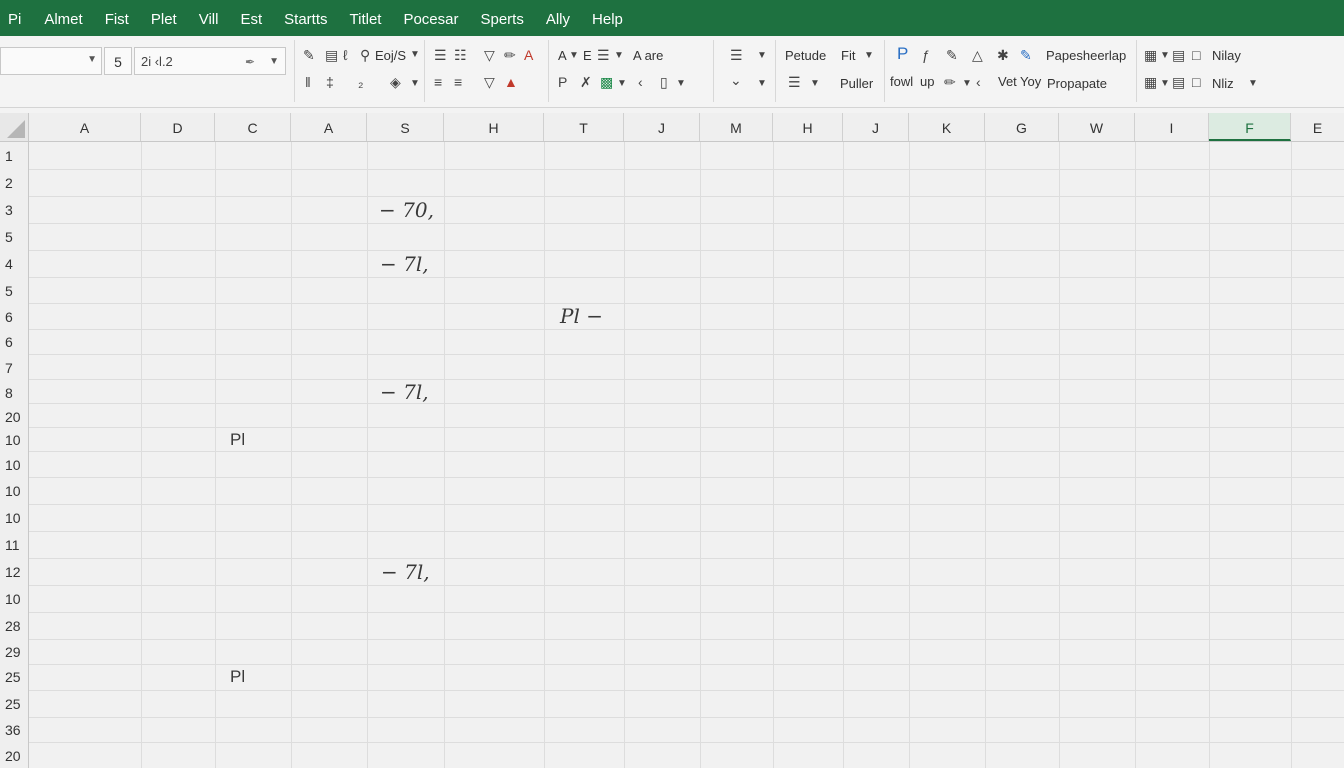 The image size is (1344, 768). I want to click on pen-icon: ✎, so click(309, 55).